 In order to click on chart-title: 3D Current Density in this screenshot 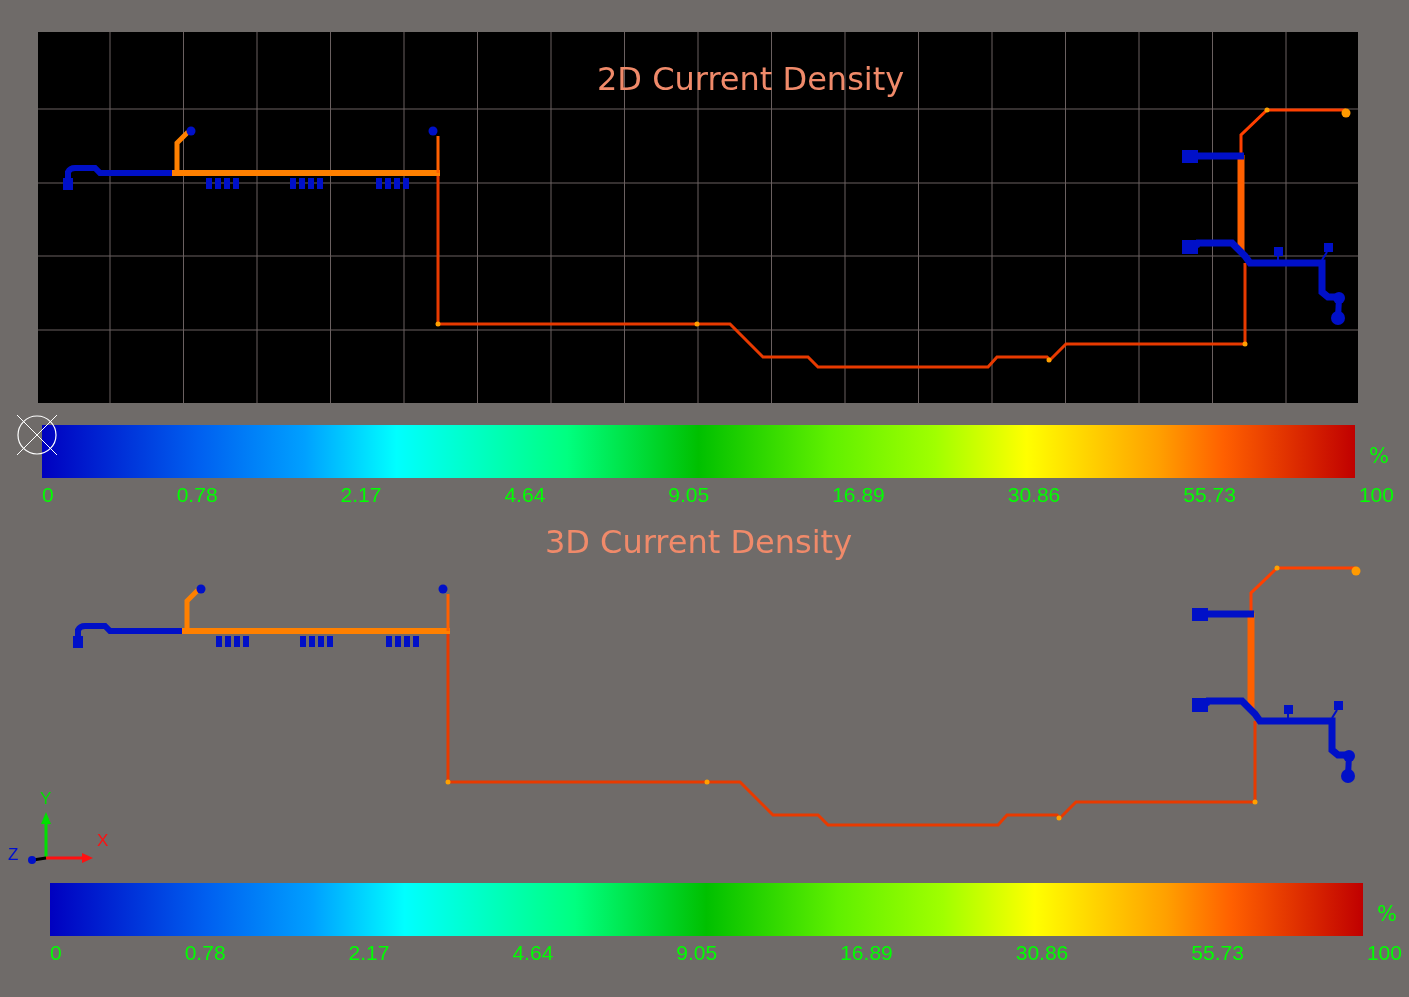, I will do `click(698, 542)`.